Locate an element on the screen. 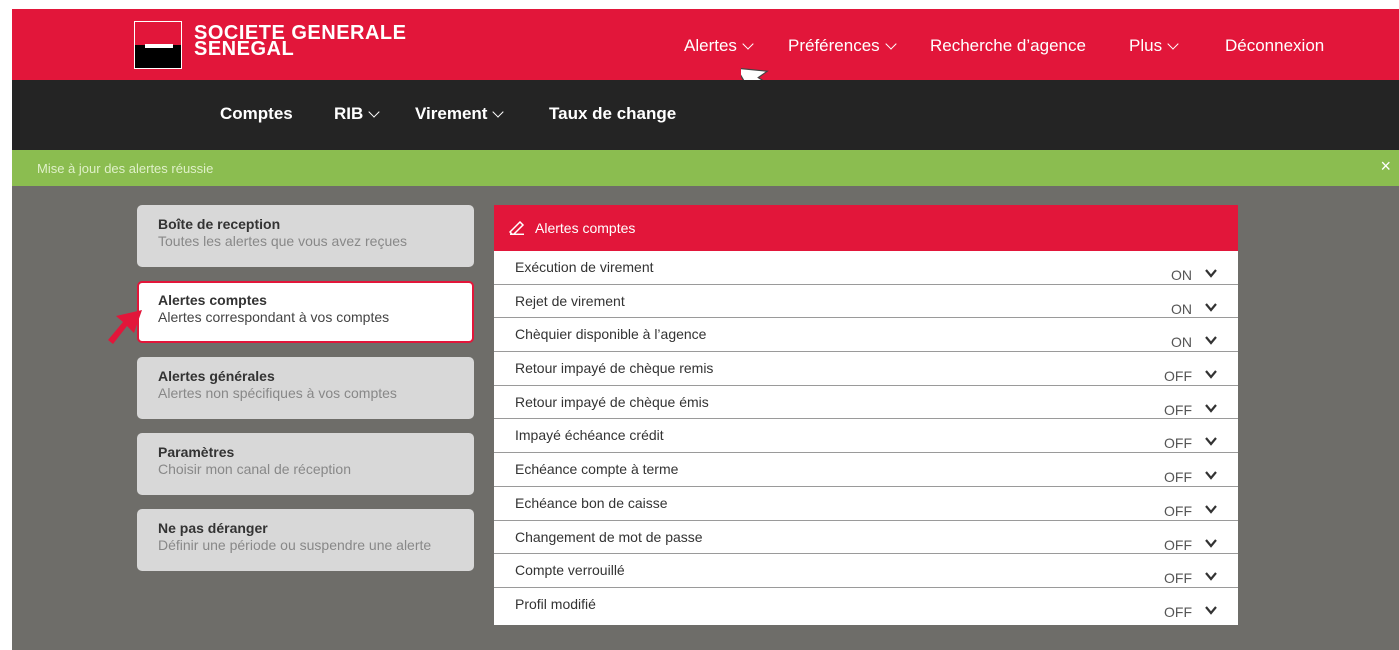  alert-label: Echéance compte à terme is located at coordinates (597, 469).